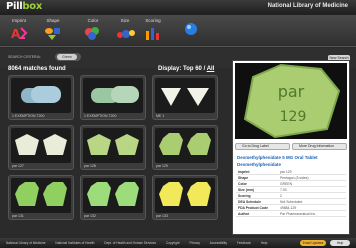 The width and height of the screenshot is (356, 248). What do you see at coordinates (92, 33) in the screenshot?
I see `color-icon` at bounding box center [92, 33].